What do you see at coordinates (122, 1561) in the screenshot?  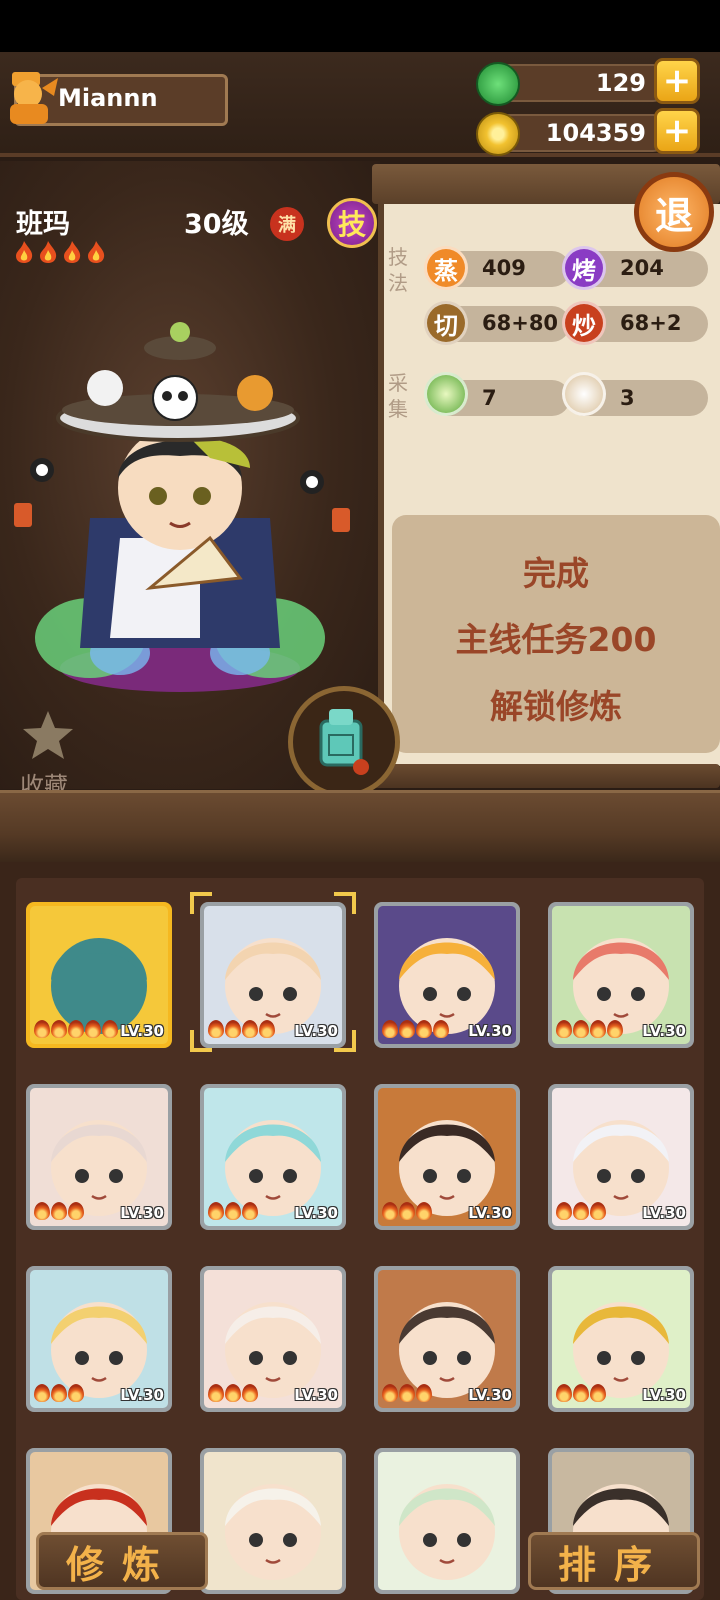 I see `cultivate-button: 修炼` at bounding box center [122, 1561].